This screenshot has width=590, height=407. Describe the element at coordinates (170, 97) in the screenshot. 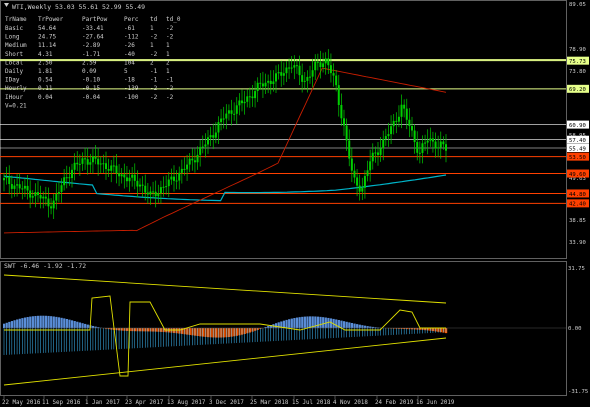

I see `table-cell: -2` at that location.